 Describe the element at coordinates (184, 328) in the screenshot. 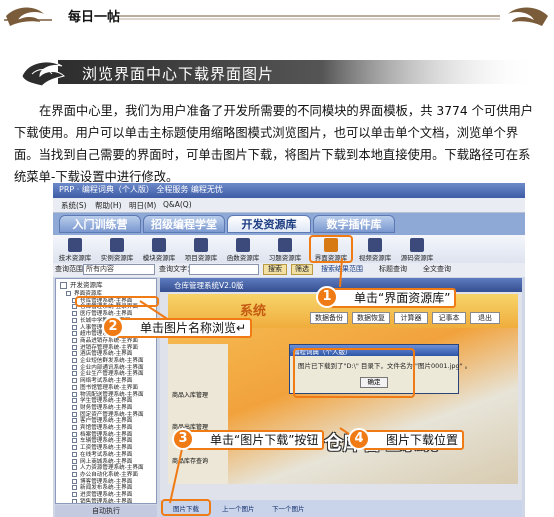

I see `callout-2: 单击图片名称浏览↵` at that location.